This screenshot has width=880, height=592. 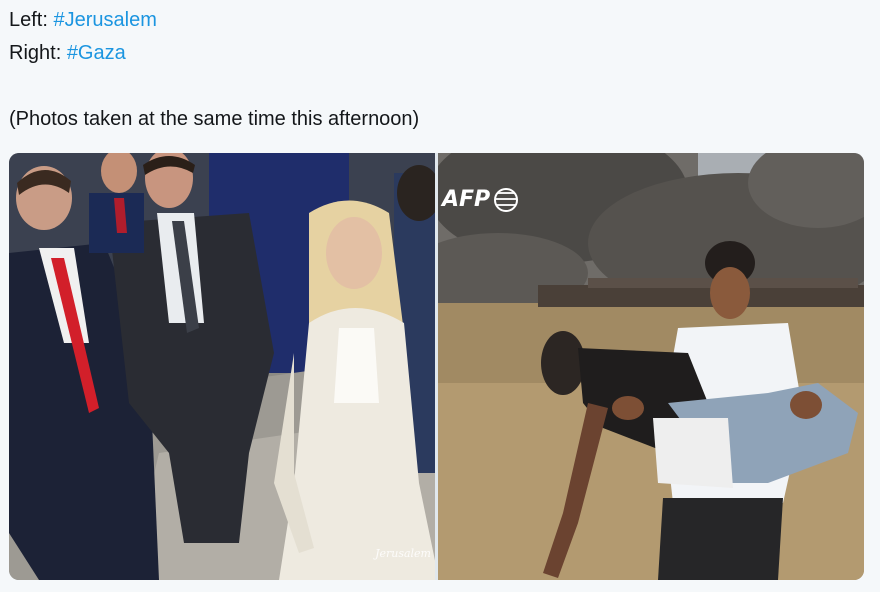 I want to click on hashtag-jerusalem-link: #Jerusalem, so click(x=104, y=20).